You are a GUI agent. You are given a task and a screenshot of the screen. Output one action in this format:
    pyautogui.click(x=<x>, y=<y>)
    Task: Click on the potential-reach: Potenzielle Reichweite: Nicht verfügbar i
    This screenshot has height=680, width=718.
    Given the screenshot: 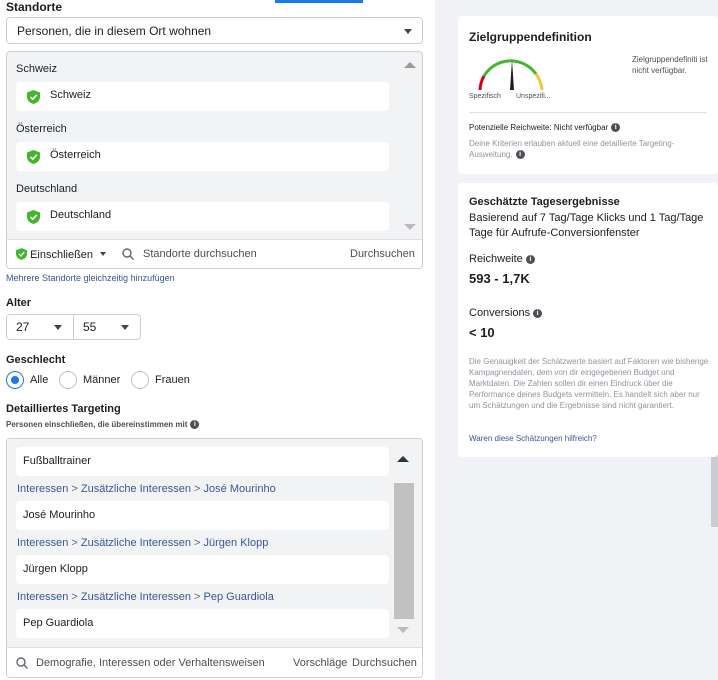 What is the action you would take?
    pyautogui.click(x=545, y=128)
    